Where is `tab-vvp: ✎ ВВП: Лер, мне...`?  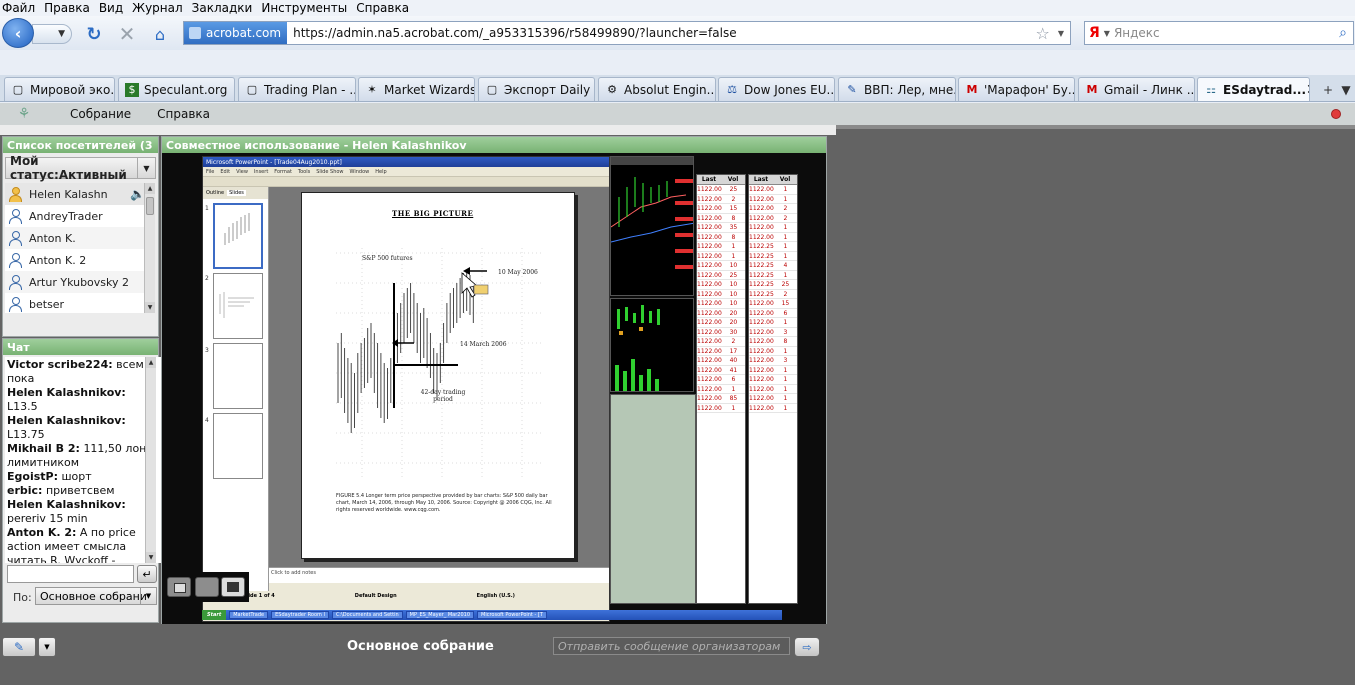
tab-vvp: ✎ ВВП: Лер, мне... is located at coordinates (897, 89).